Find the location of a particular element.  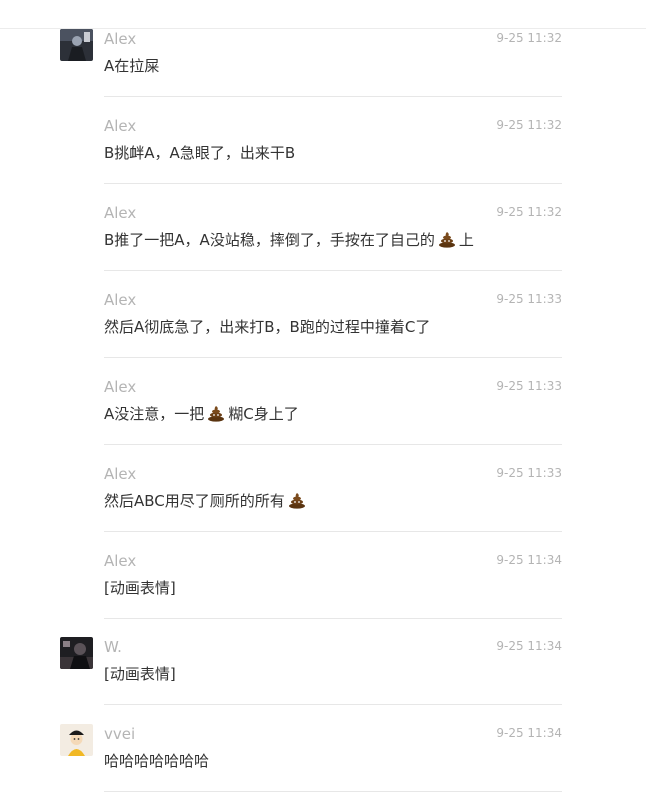

message-text-part: 上 is located at coordinates (466, 240).